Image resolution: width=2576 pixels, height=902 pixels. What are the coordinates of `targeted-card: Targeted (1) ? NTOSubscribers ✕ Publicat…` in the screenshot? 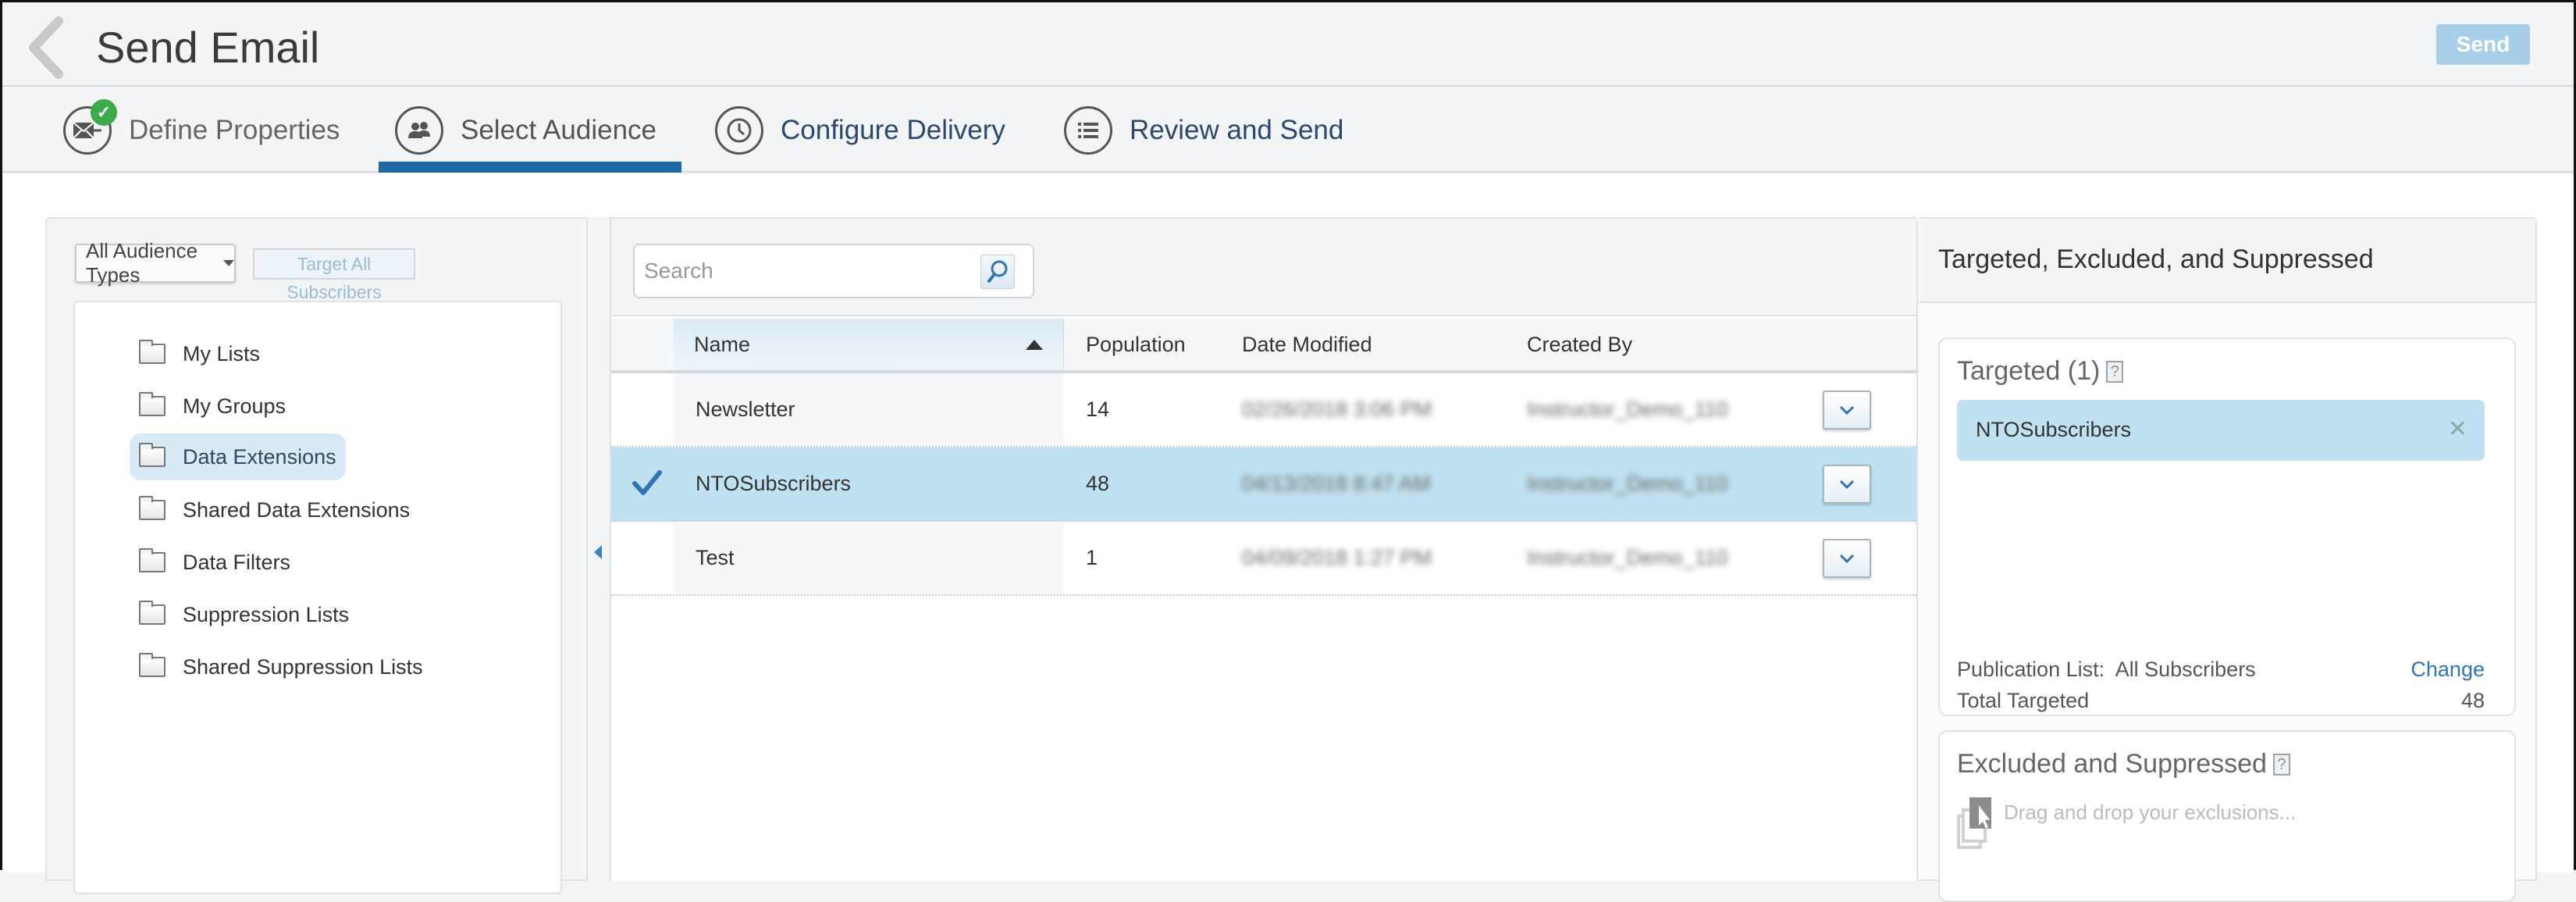 It's located at (2227, 526).